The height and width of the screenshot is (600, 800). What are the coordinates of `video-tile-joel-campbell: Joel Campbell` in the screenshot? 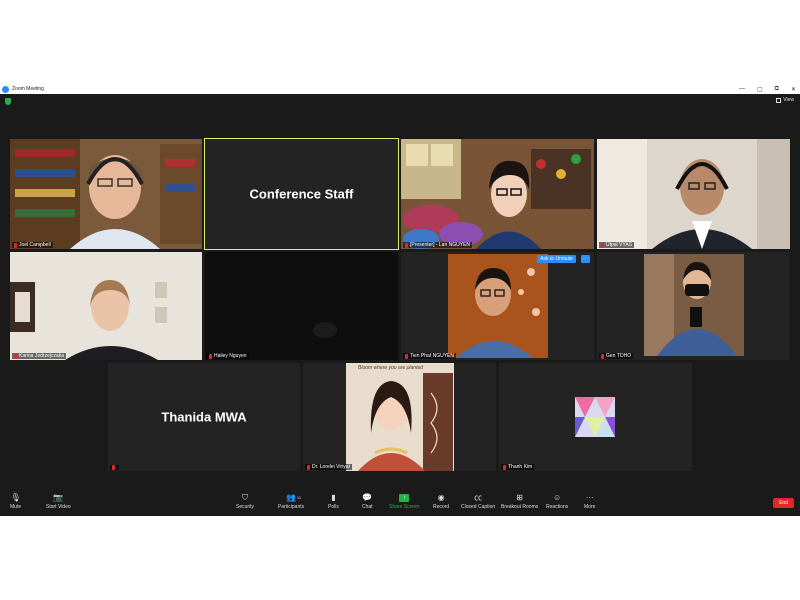 It's located at (106, 194).